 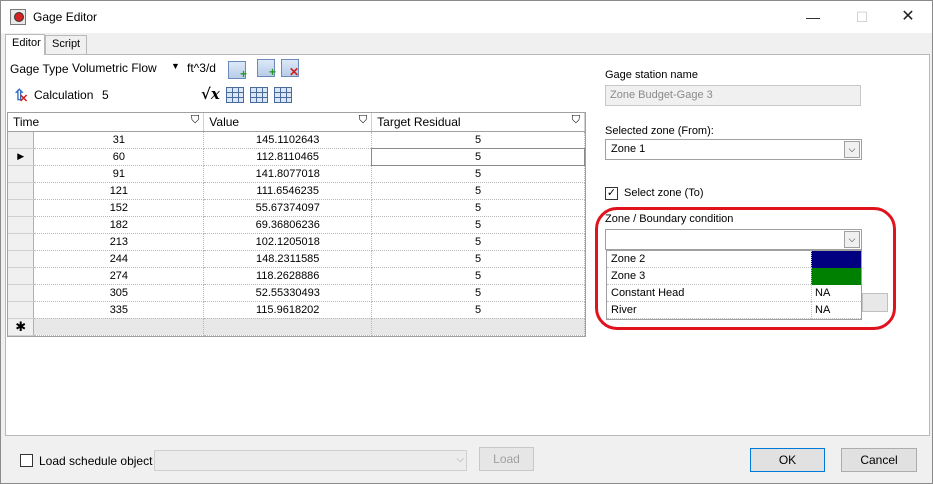 What do you see at coordinates (106, 122) in the screenshot?
I see `column-header-time: Time ⛉` at bounding box center [106, 122].